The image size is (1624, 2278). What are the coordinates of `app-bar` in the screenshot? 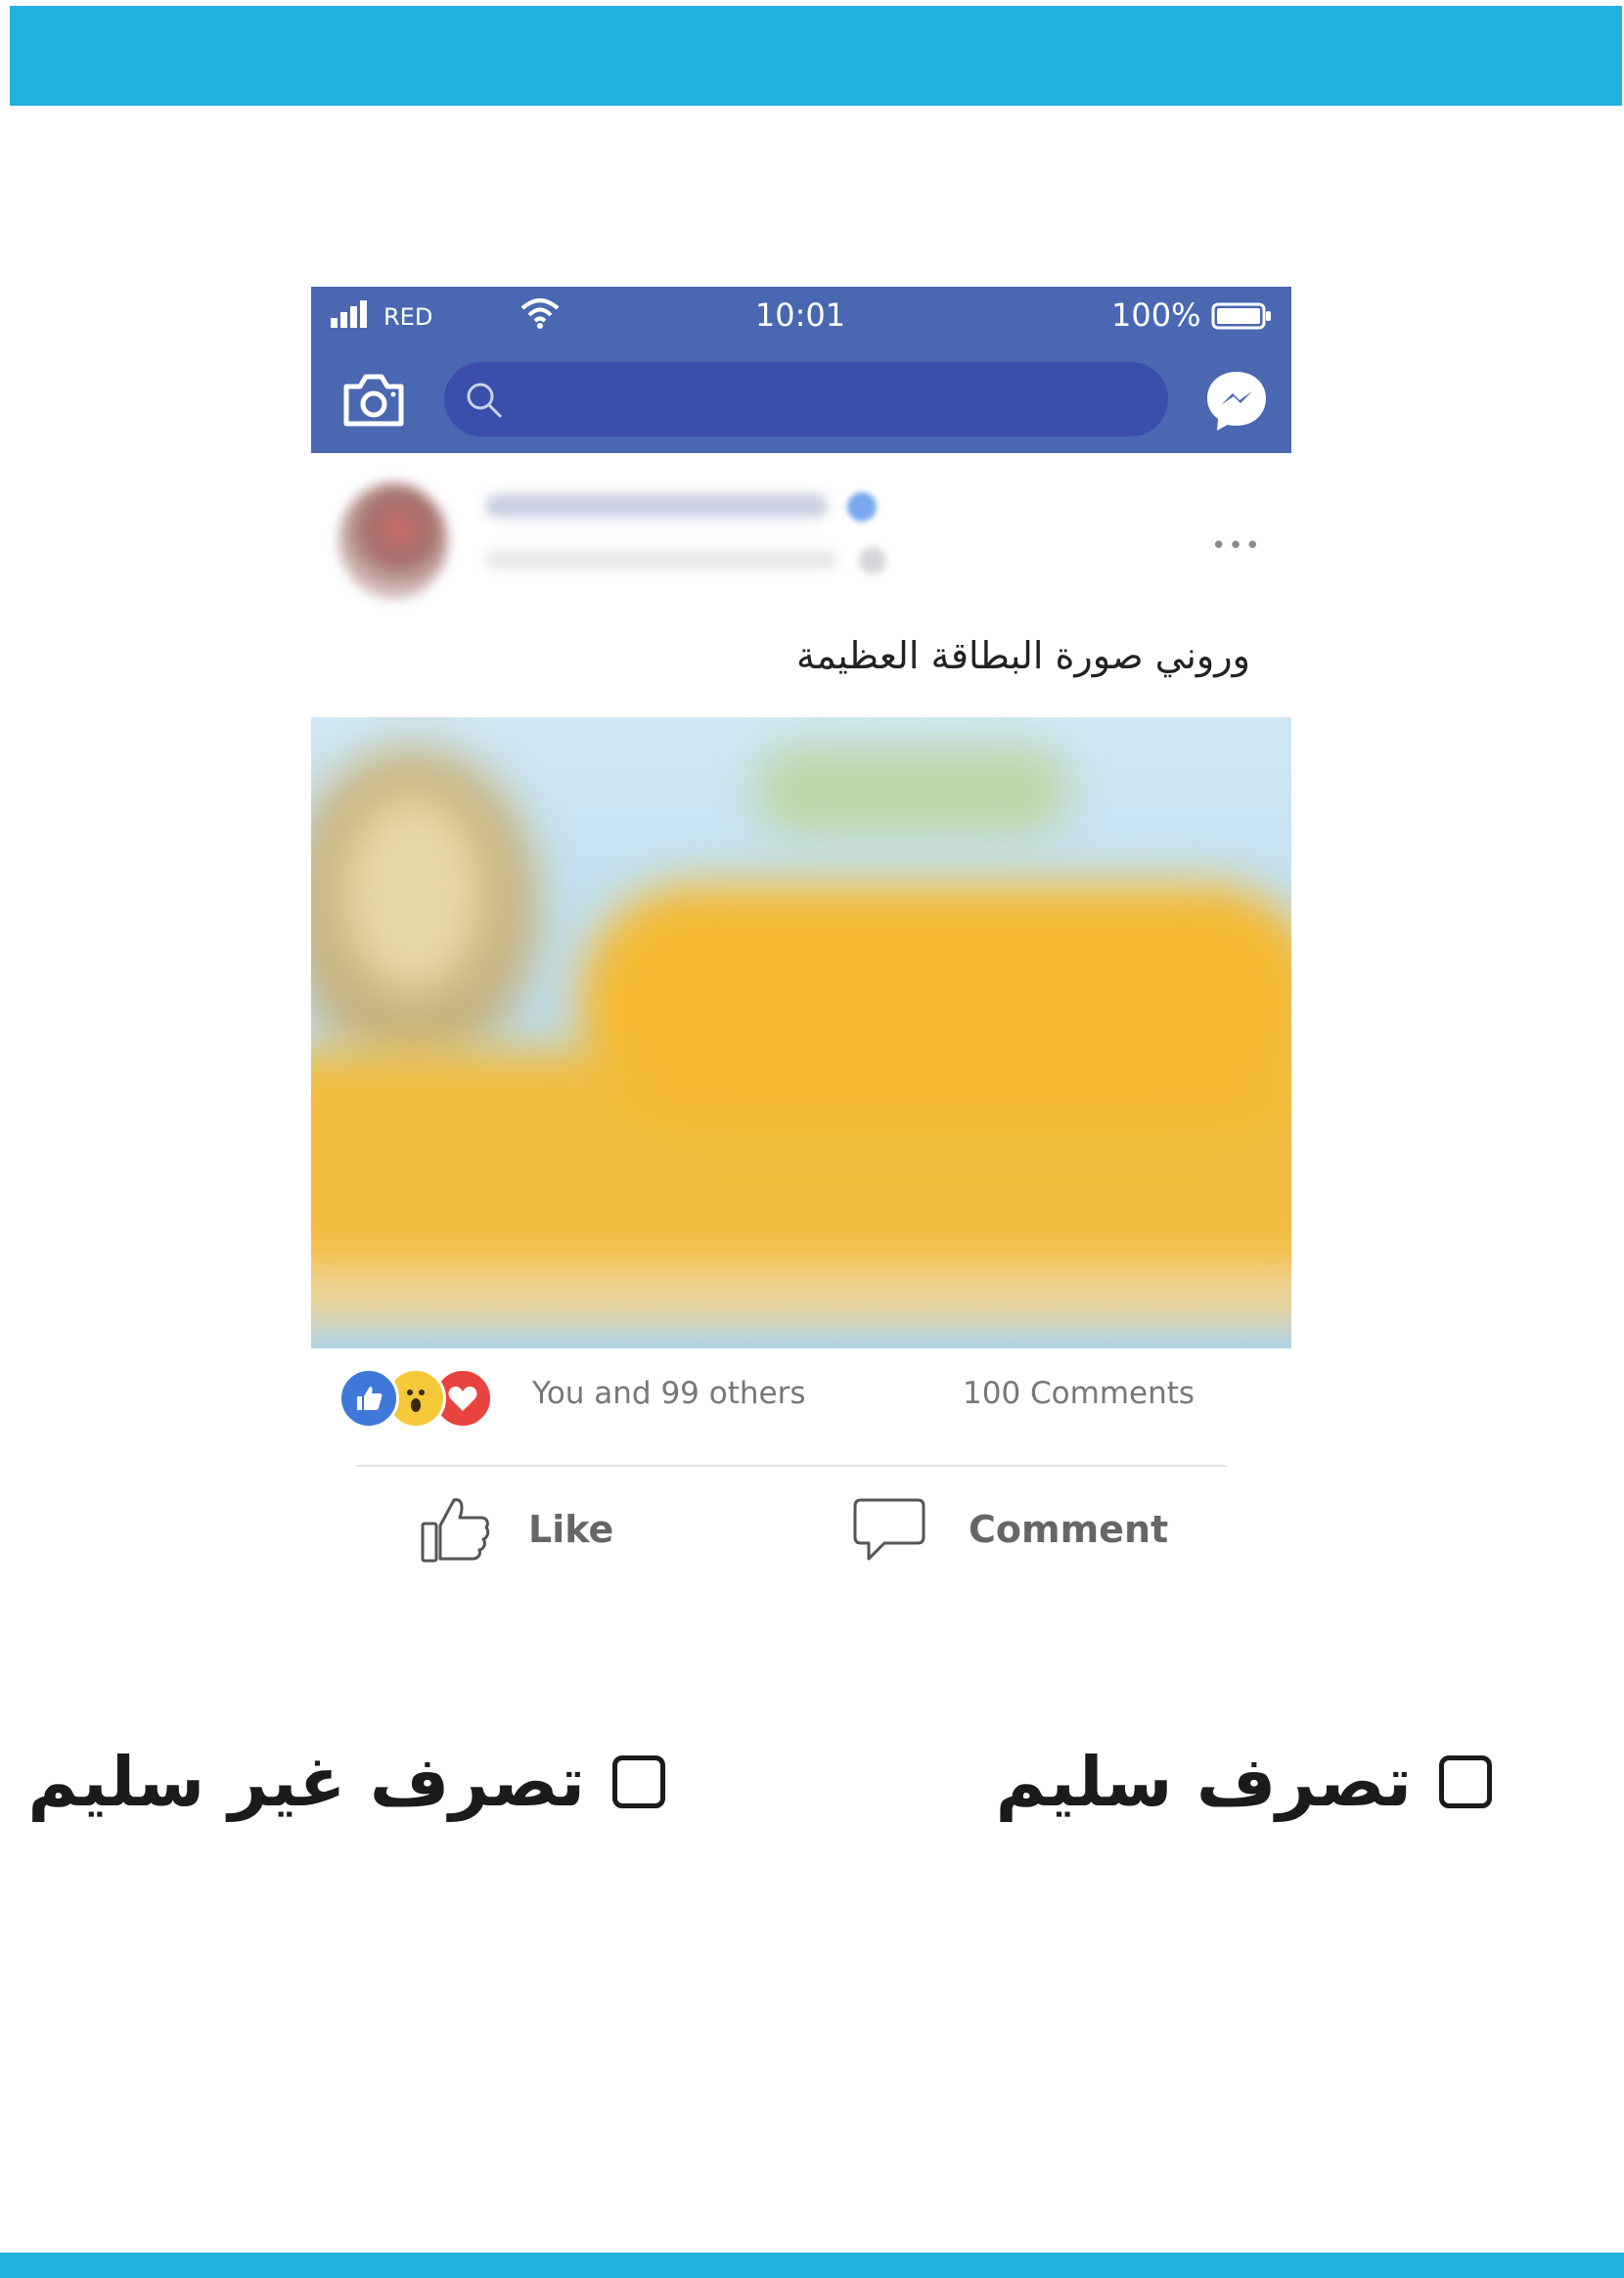 It's located at (801, 400).